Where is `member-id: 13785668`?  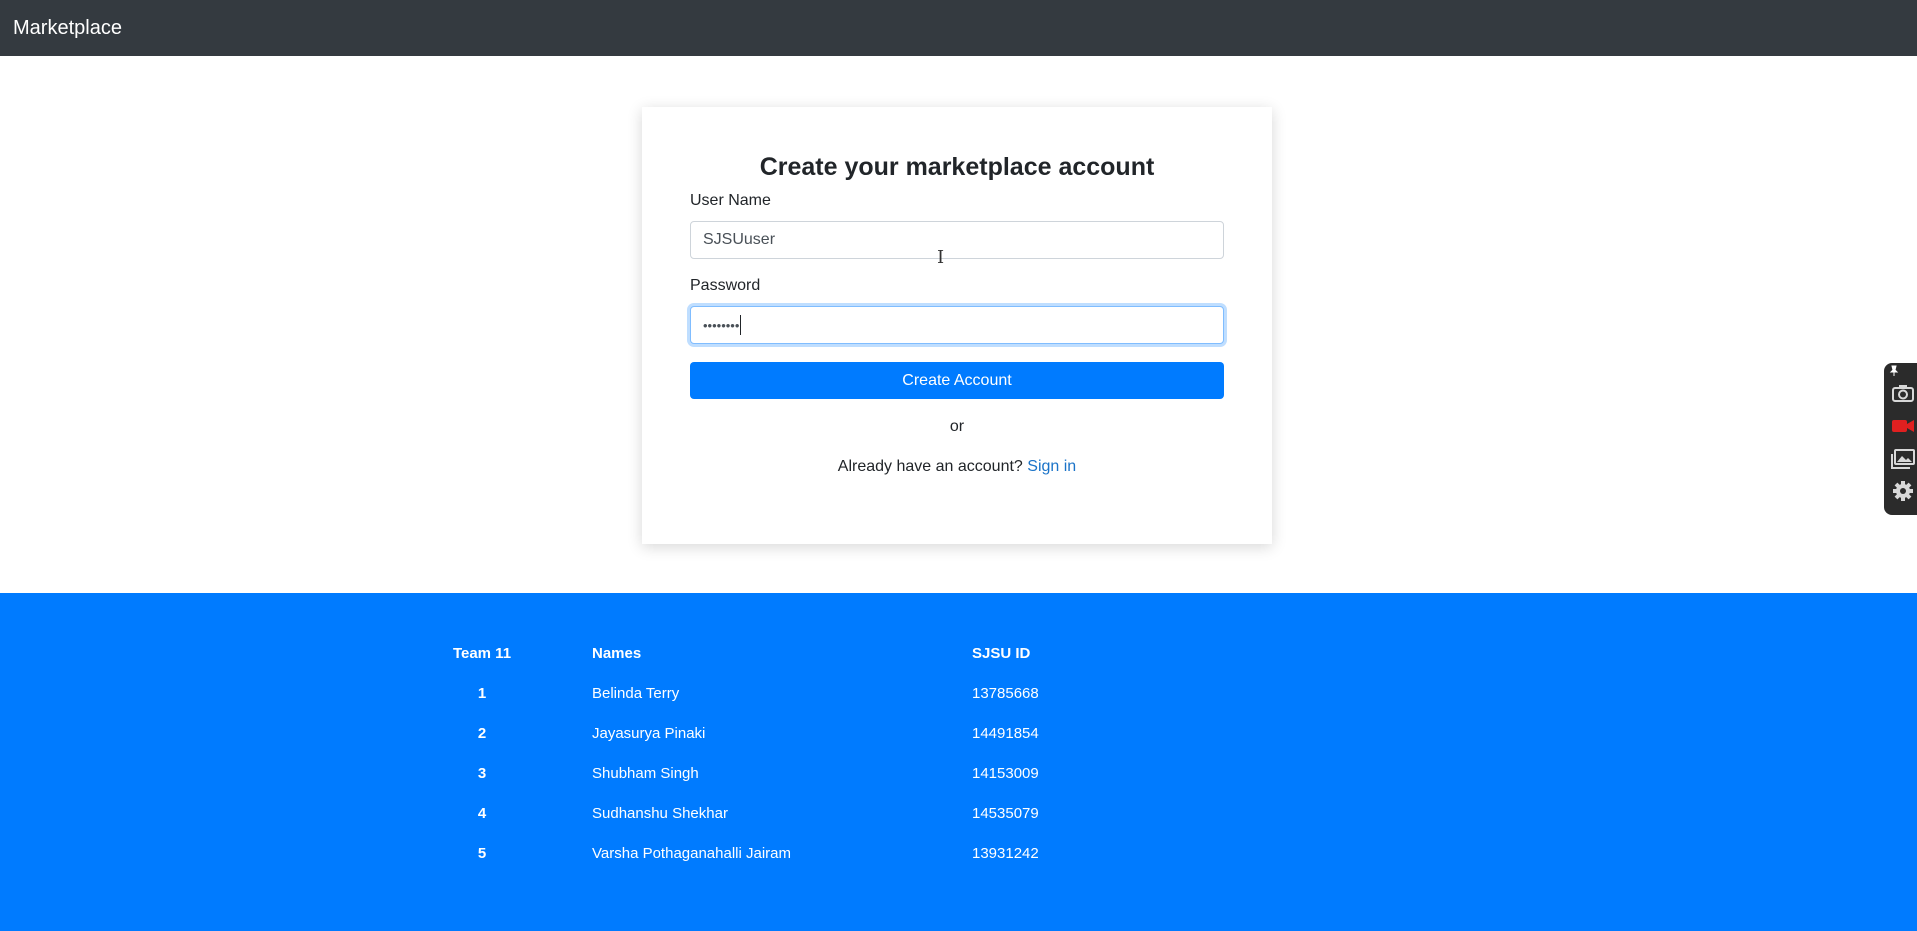 member-id: 13785668 is located at coordinates (1005, 693).